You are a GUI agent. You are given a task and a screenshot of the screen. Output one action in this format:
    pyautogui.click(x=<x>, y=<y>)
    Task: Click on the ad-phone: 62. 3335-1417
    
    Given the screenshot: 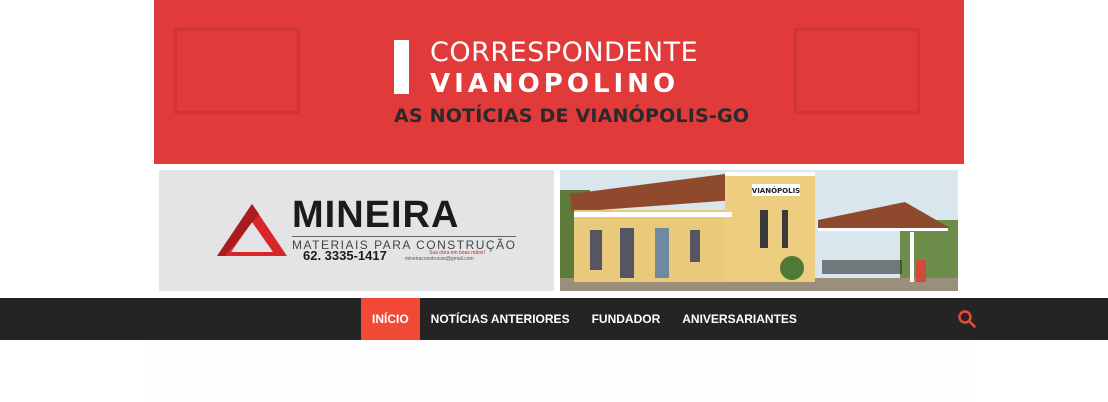 What is the action you would take?
    pyautogui.click(x=345, y=255)
    